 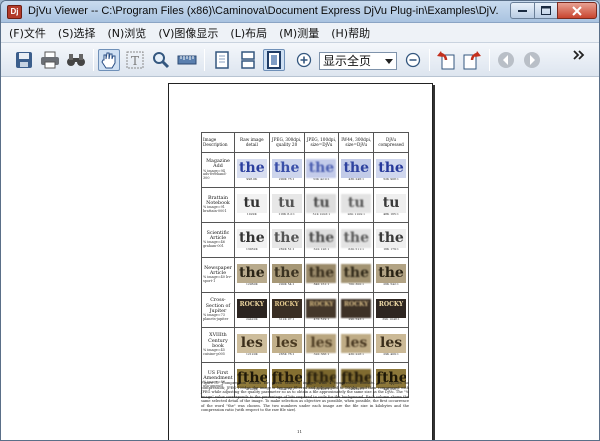 What do you see at coordinates (356, 319) in the screenshot?
I see `size-ratio-label: 29K 543:1` at bounding box center [356, 319].